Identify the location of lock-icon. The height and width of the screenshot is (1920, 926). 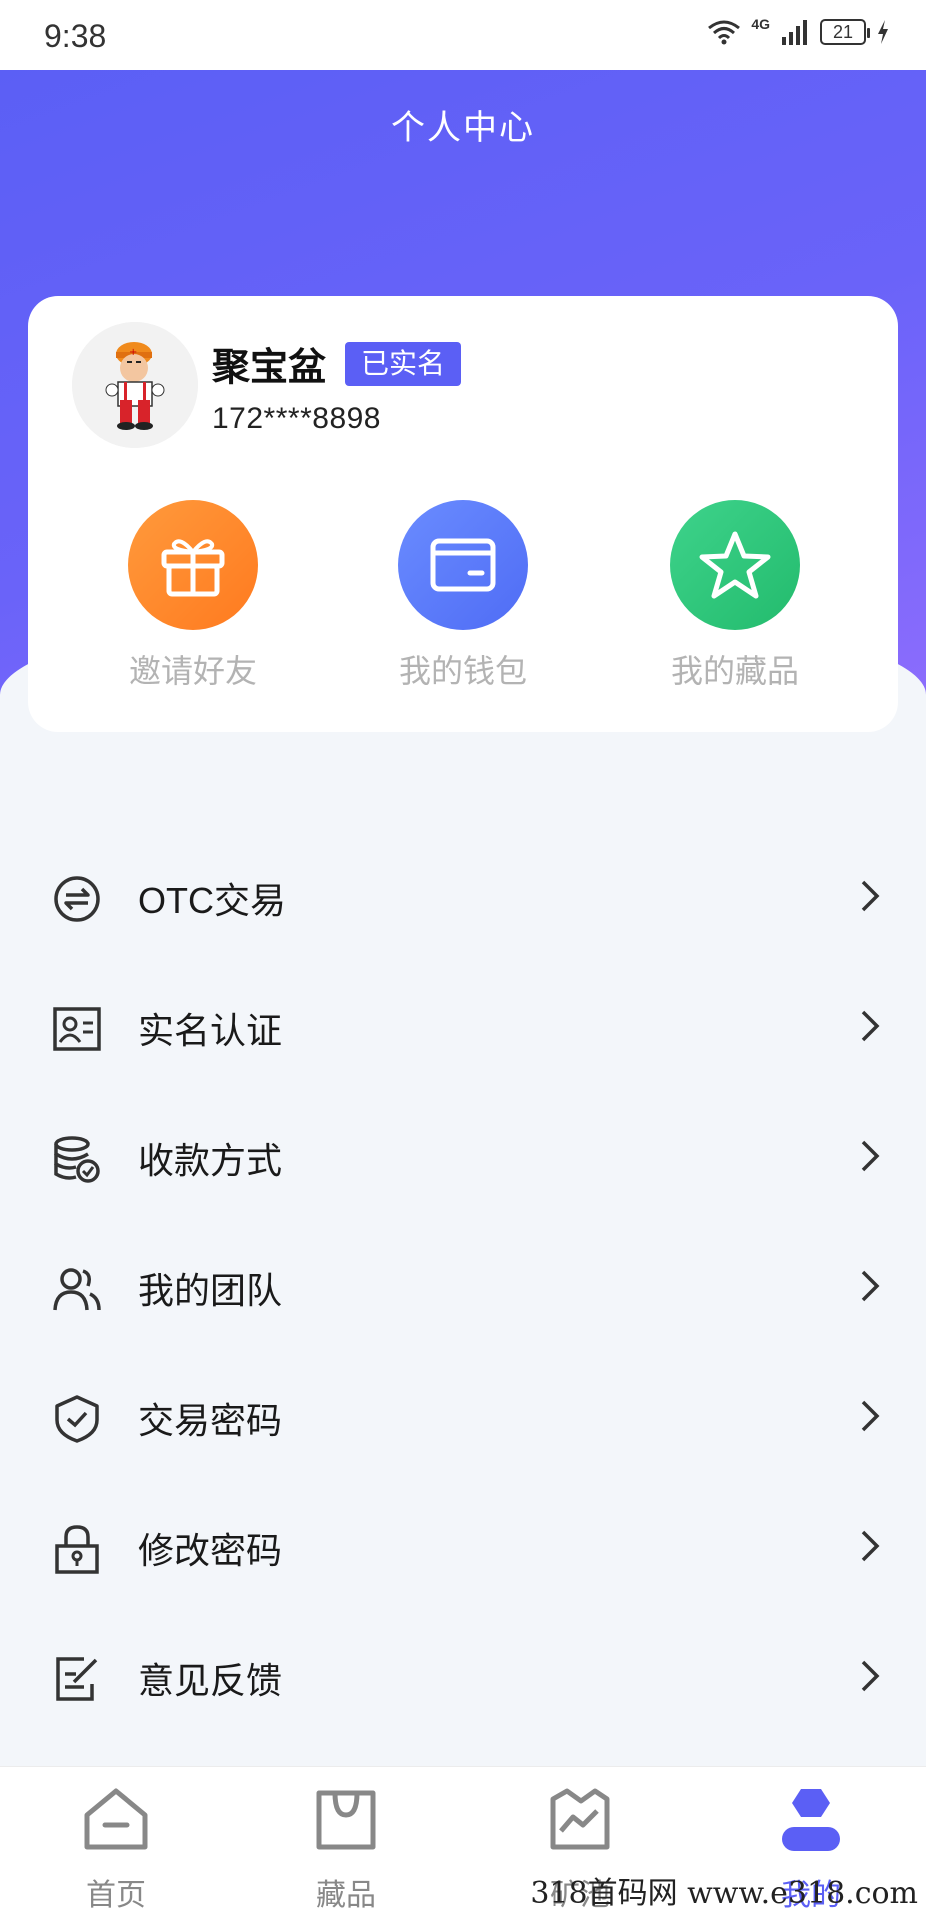
(77, 1549).